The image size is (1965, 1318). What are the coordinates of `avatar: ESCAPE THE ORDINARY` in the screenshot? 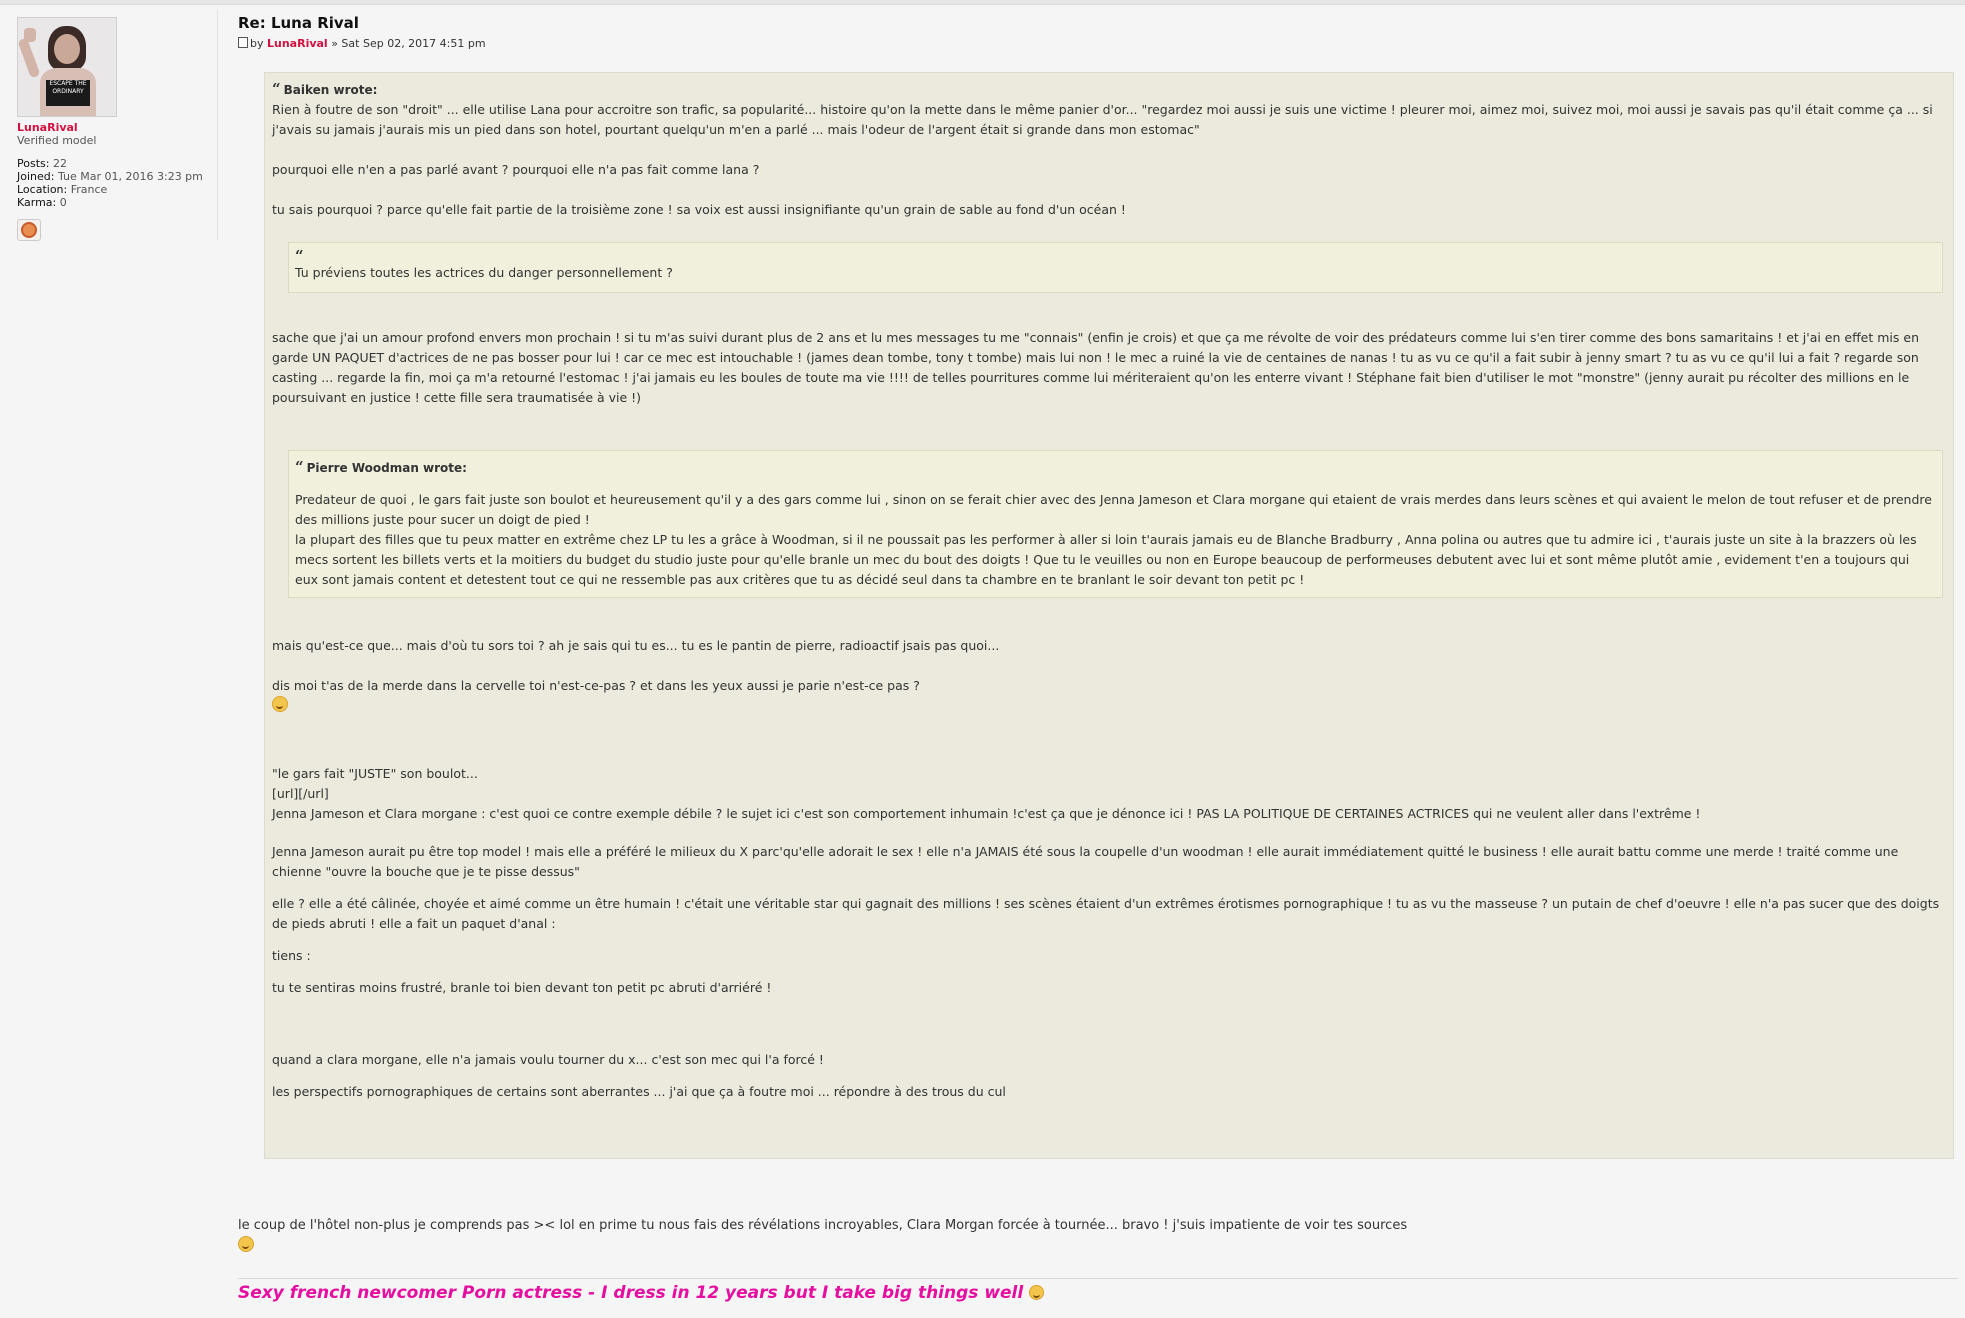 It's located at (67, 67).